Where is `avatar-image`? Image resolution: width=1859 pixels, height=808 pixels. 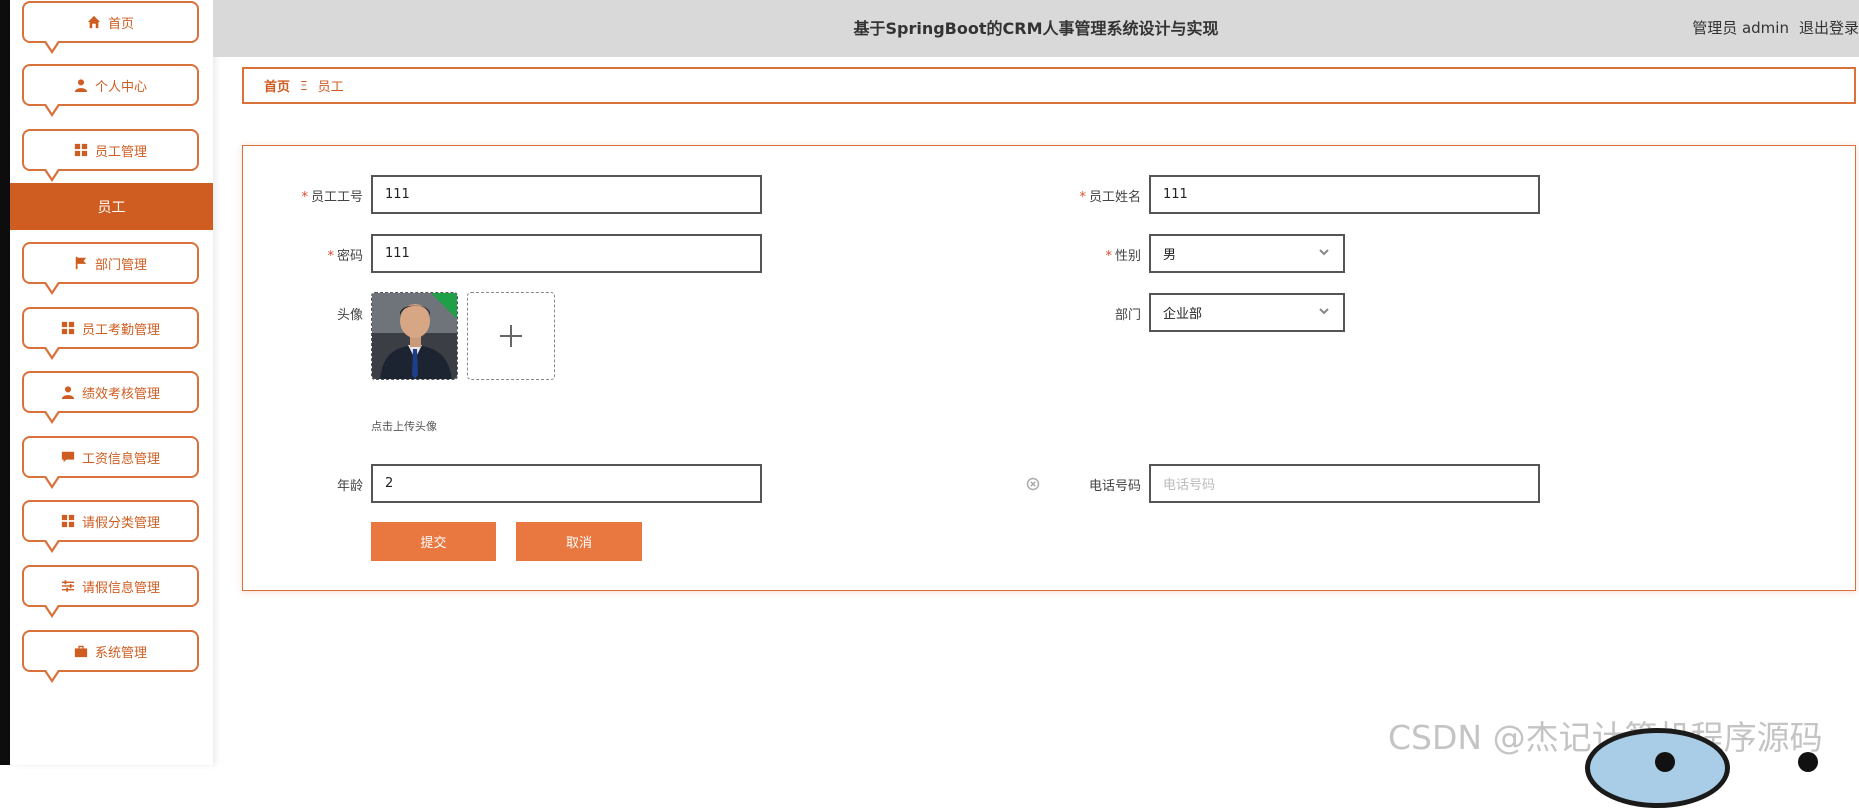
avatar-image is located at coordinates (414, 336).